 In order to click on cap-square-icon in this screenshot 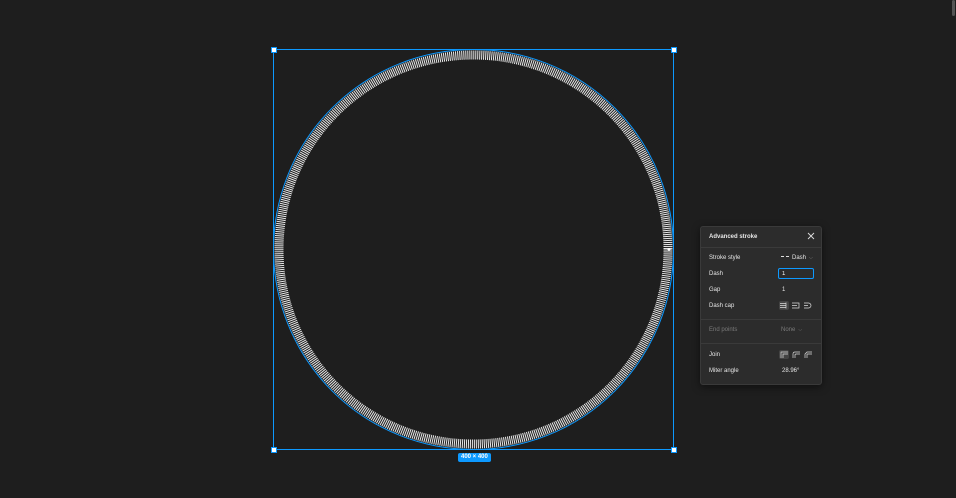, I will do `click(796, 305)`.